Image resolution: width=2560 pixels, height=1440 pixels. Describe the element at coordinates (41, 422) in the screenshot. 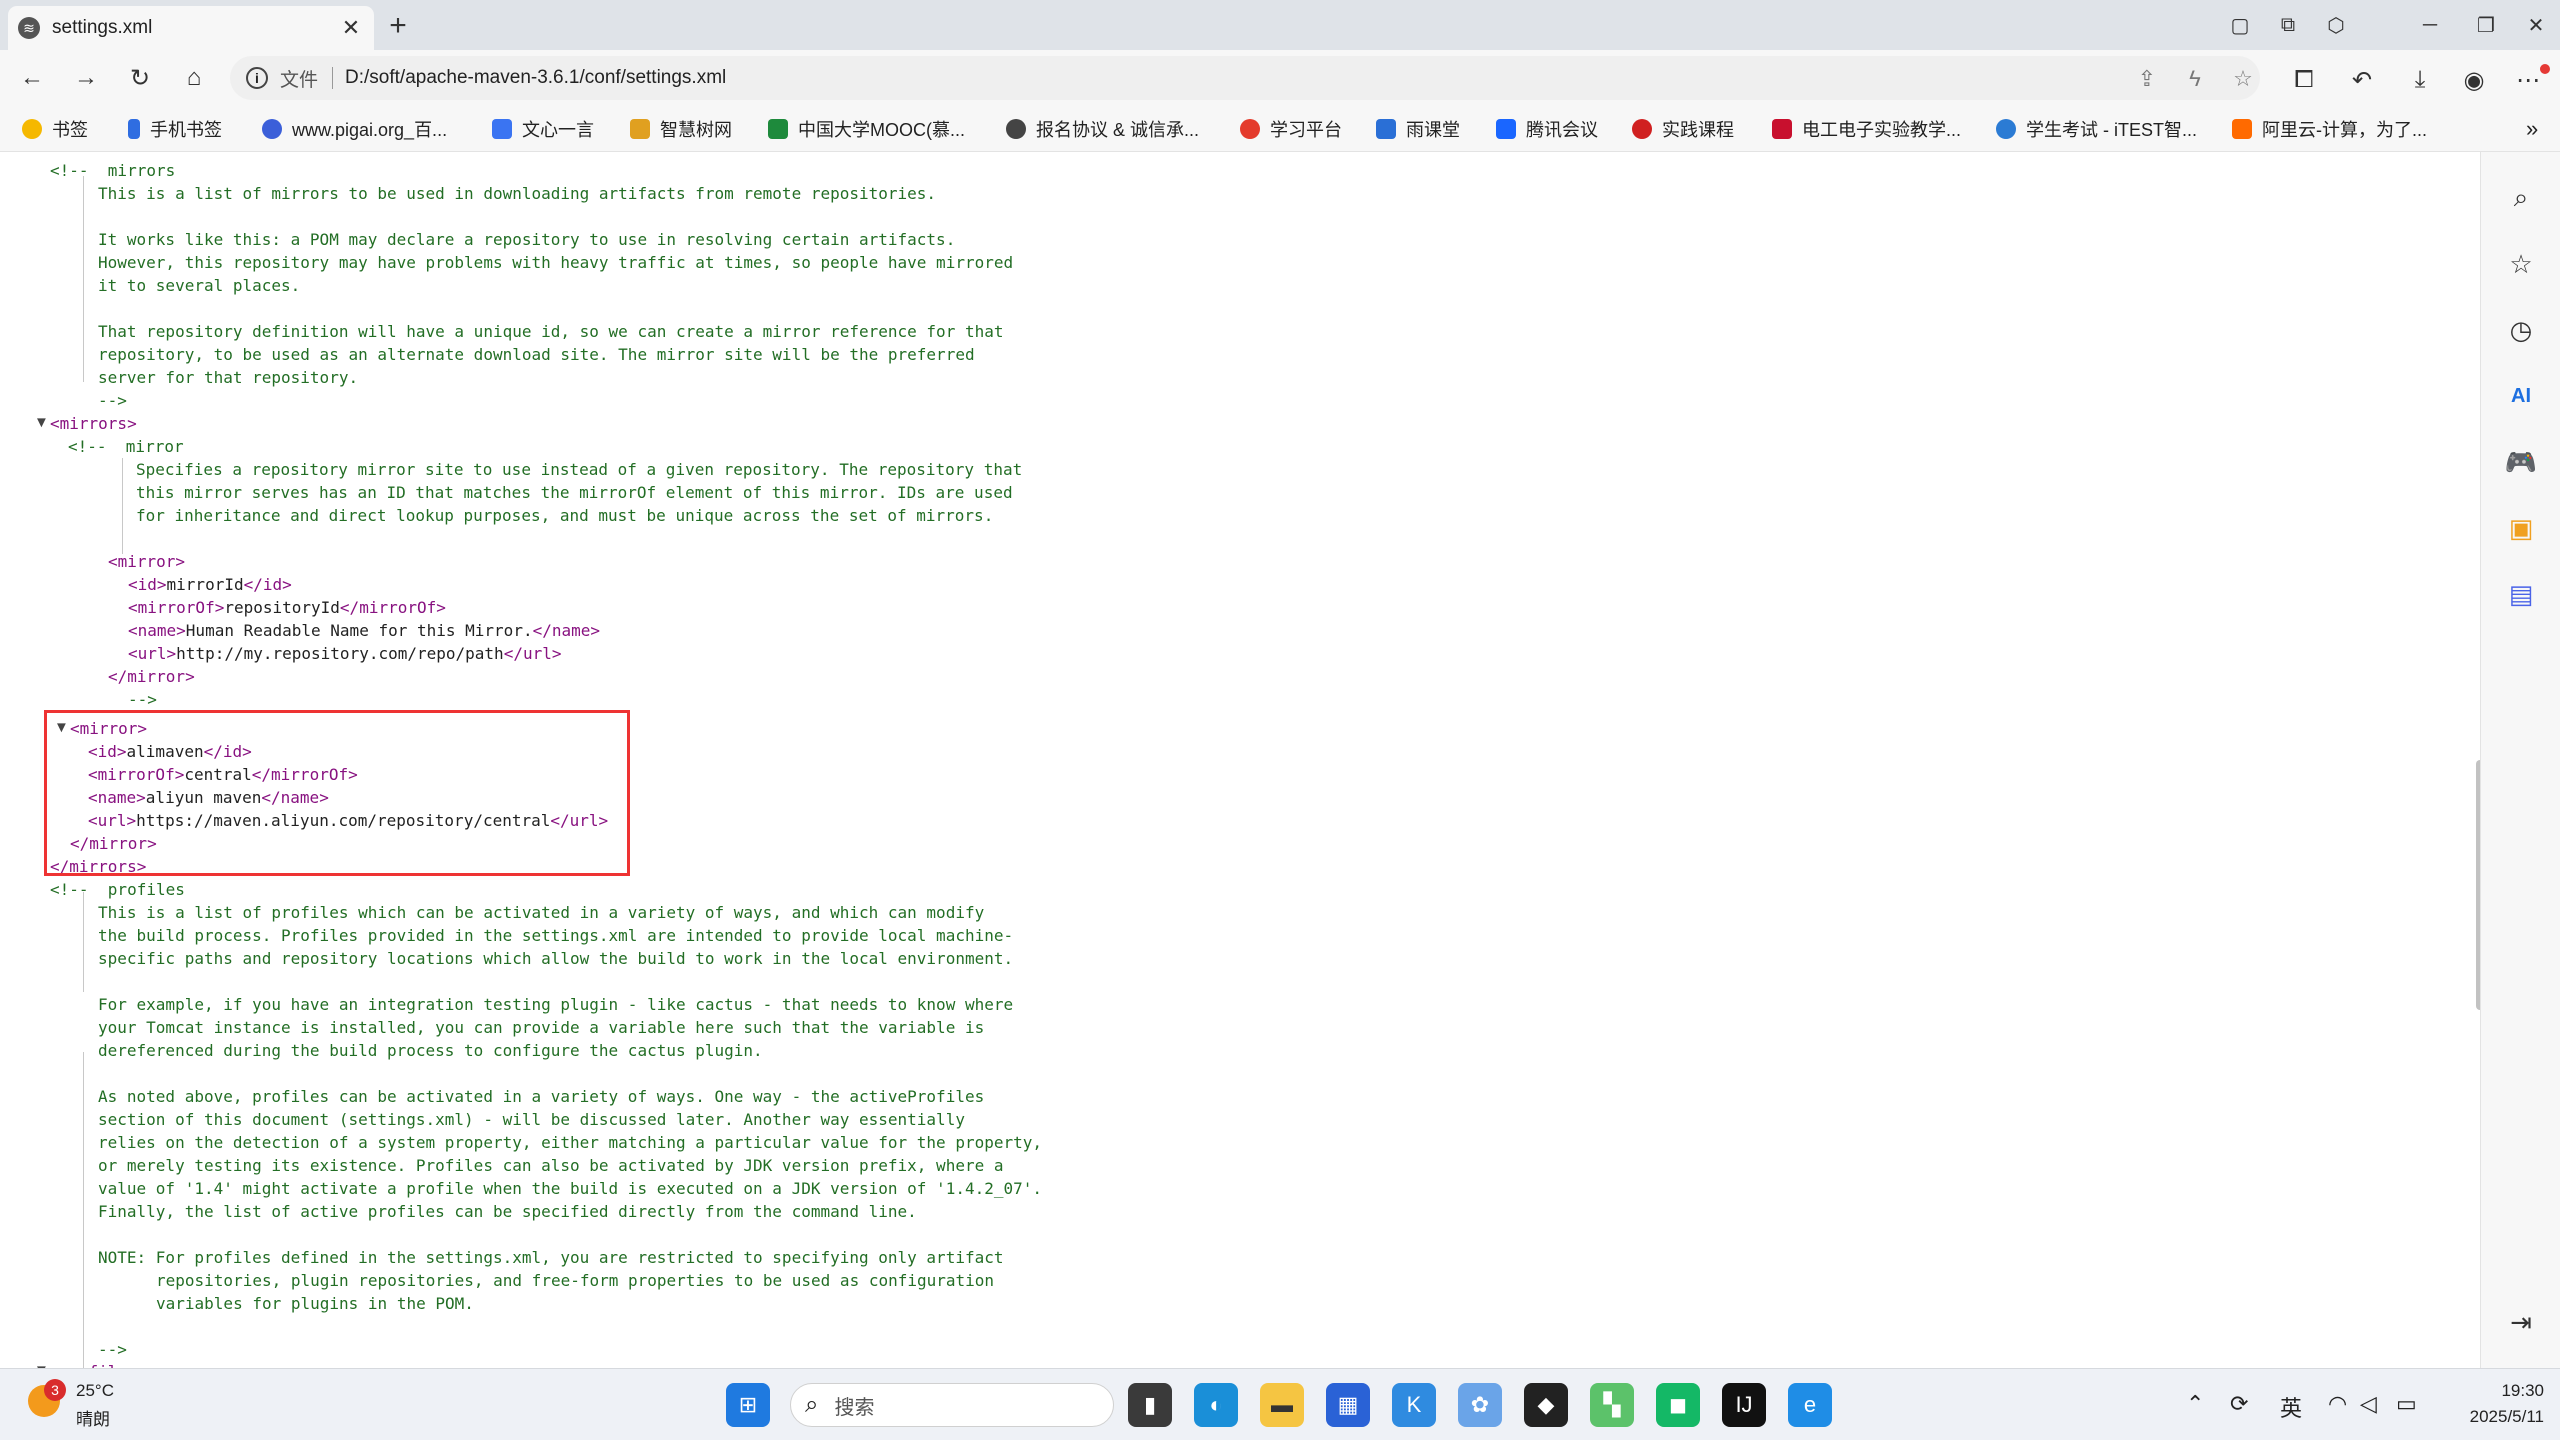

I see `collapse-triangle-icon: ▼` at that location.